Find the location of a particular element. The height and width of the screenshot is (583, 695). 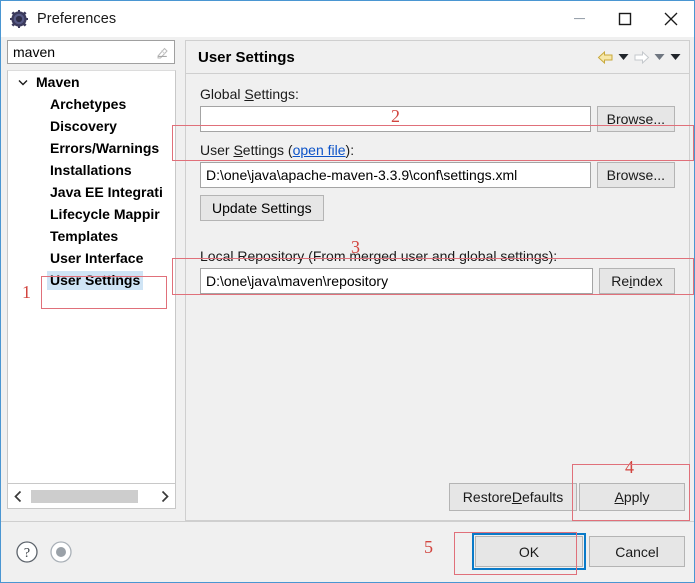

apply-bar: Restore Defaults Apply is located at coordinates (437, 492).